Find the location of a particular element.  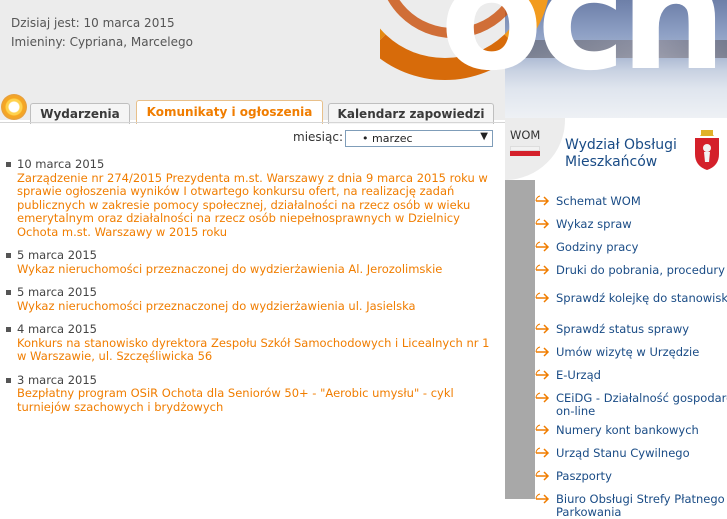

sidebar-title-line1: Wydział Obsługi is located at coordinates (621, 145).